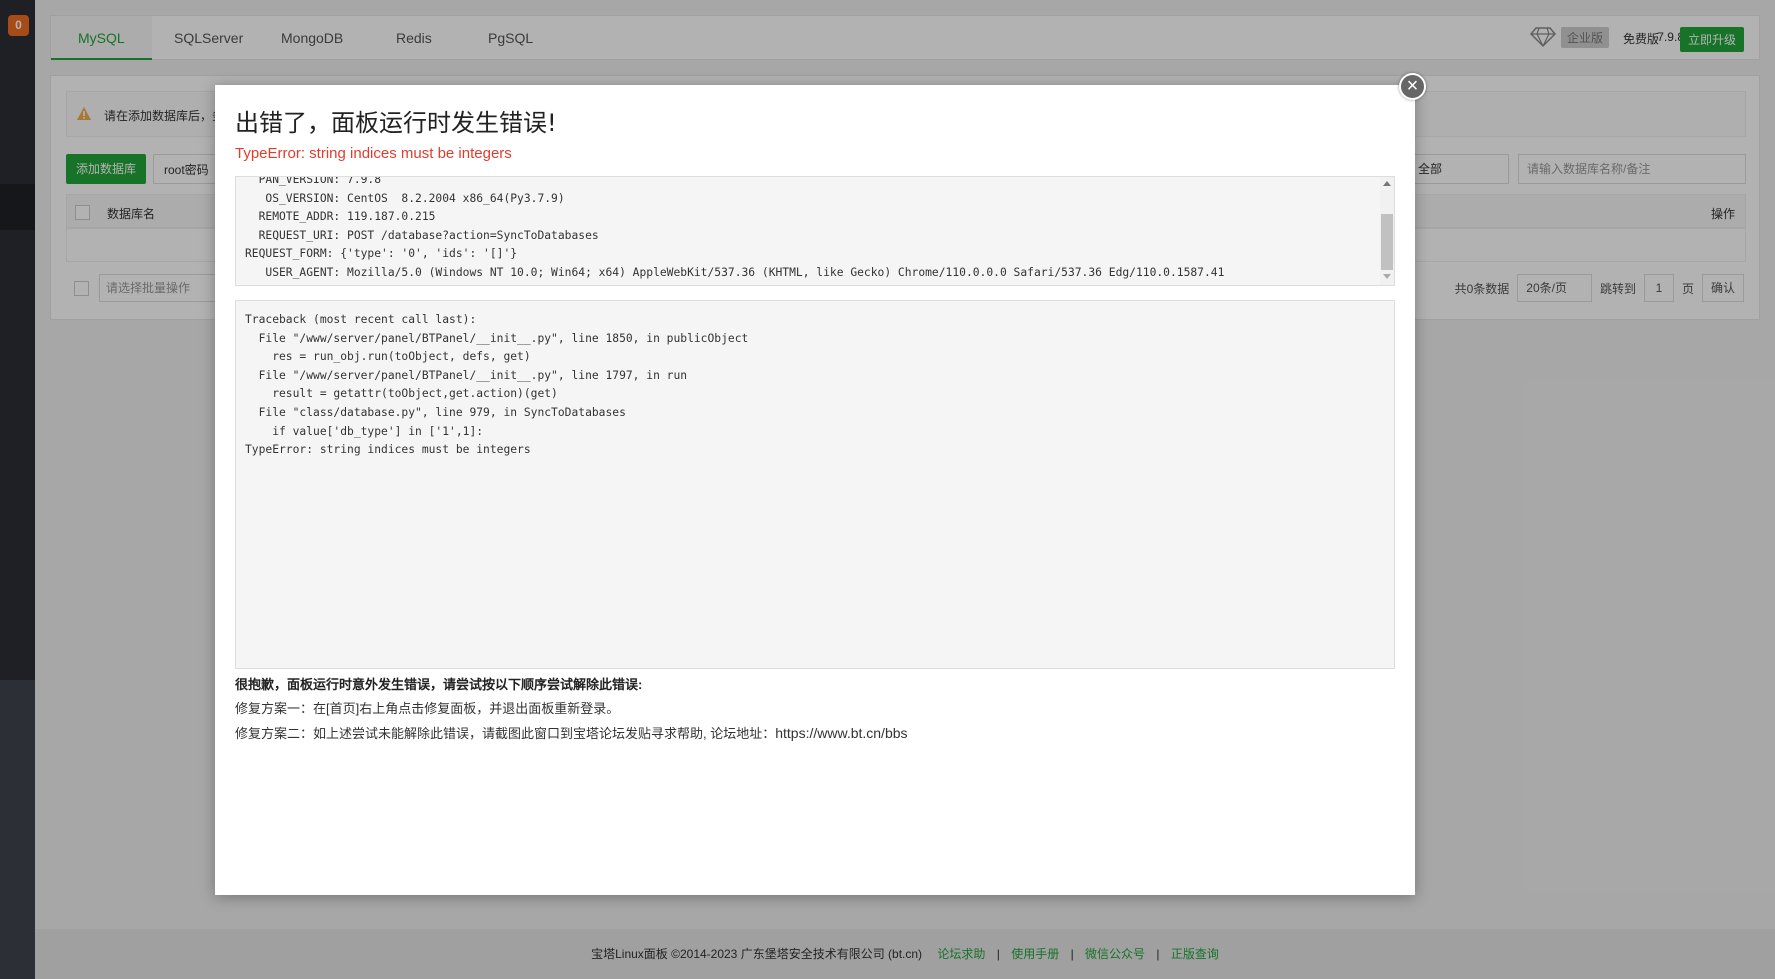 The image size is (1775, 979). Describe the element at coordinates (1387, 276) in the screenshot. I see `scroll-down-icon` at that location.